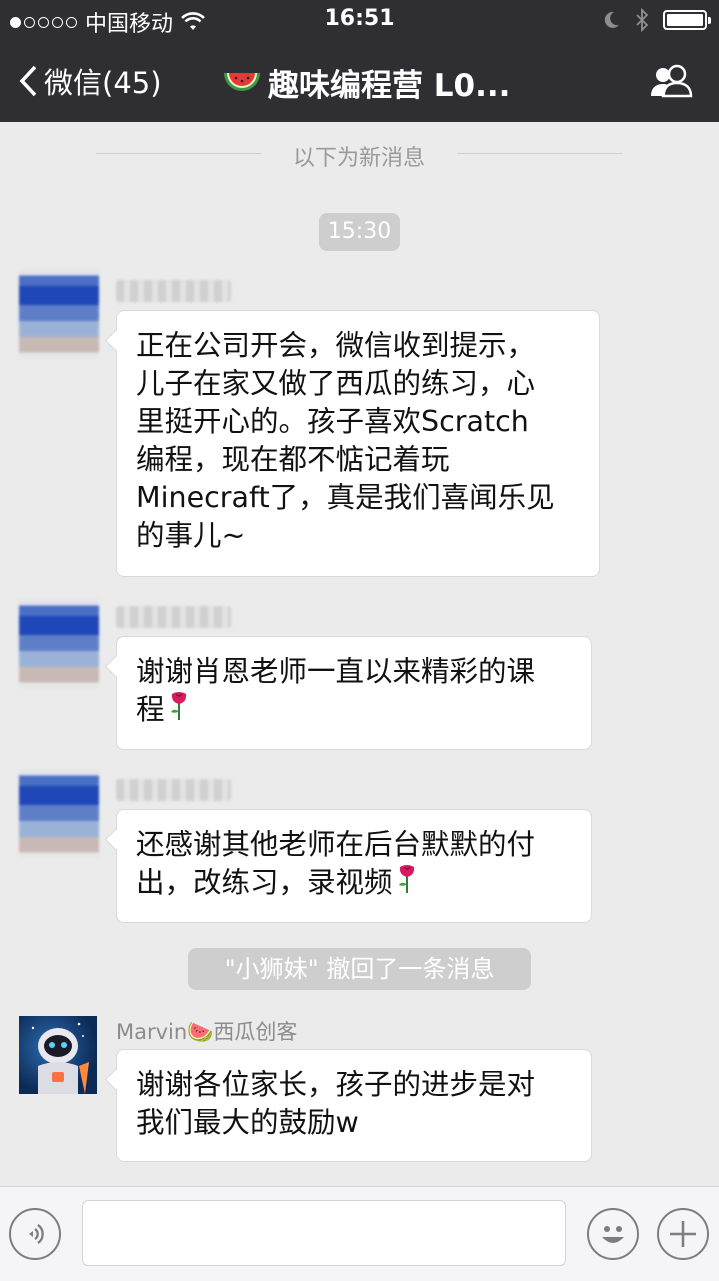 This screenshot has width=719, height=1281. I want to click on message-bubble: 还感谢其他老师在后台默默的付 出，改练习，录视频, so click(354, 866).